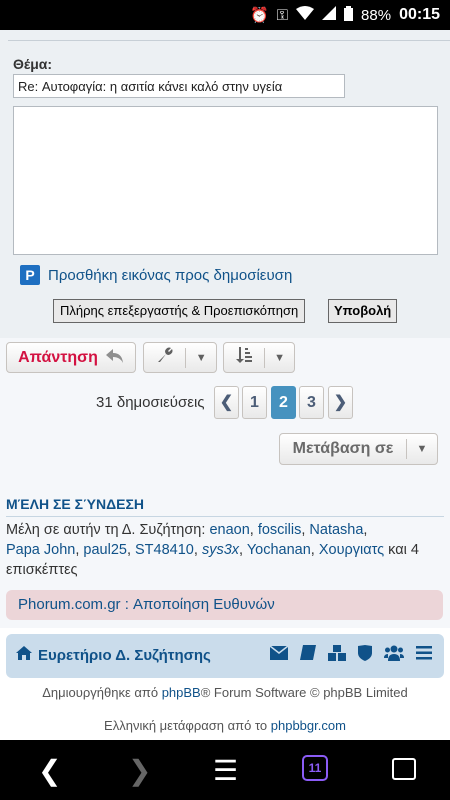 The image size is (450, 800). What do you see at coordinates (351, 550) in the screenshot?
I see `user-link: Χουργιατς` at bounding box center [351, 550].